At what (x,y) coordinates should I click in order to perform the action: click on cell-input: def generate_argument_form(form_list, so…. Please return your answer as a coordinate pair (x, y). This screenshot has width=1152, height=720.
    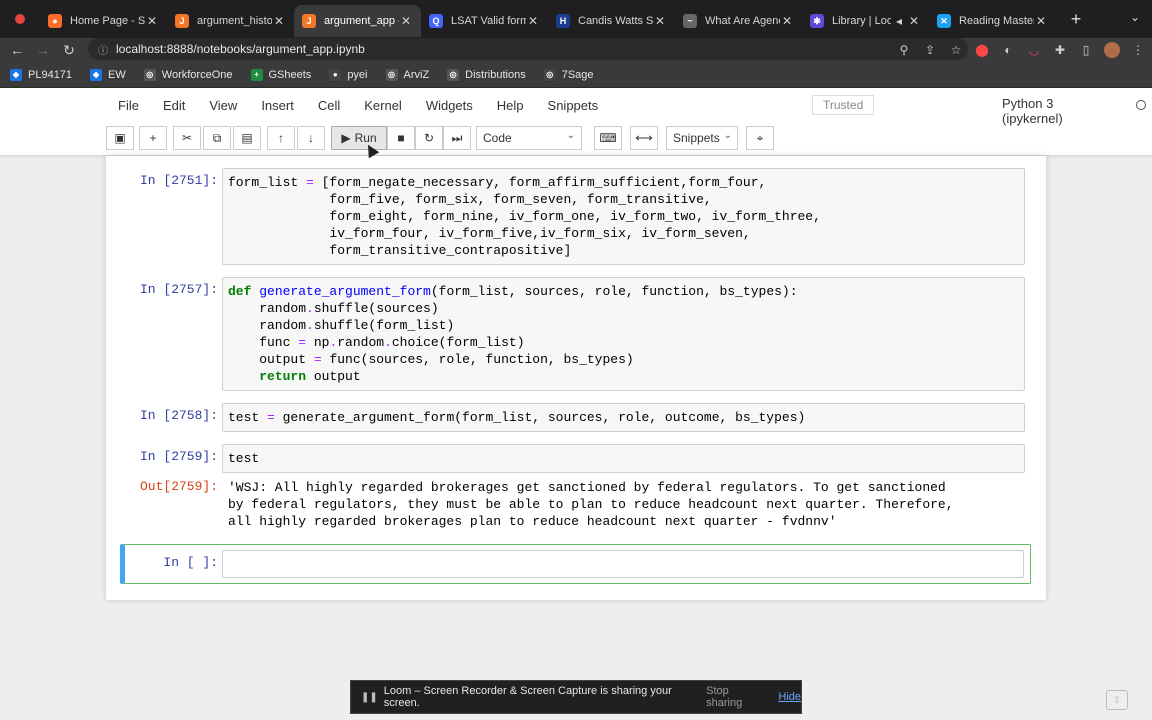
    Looking at the image, I should click on (623, 334).